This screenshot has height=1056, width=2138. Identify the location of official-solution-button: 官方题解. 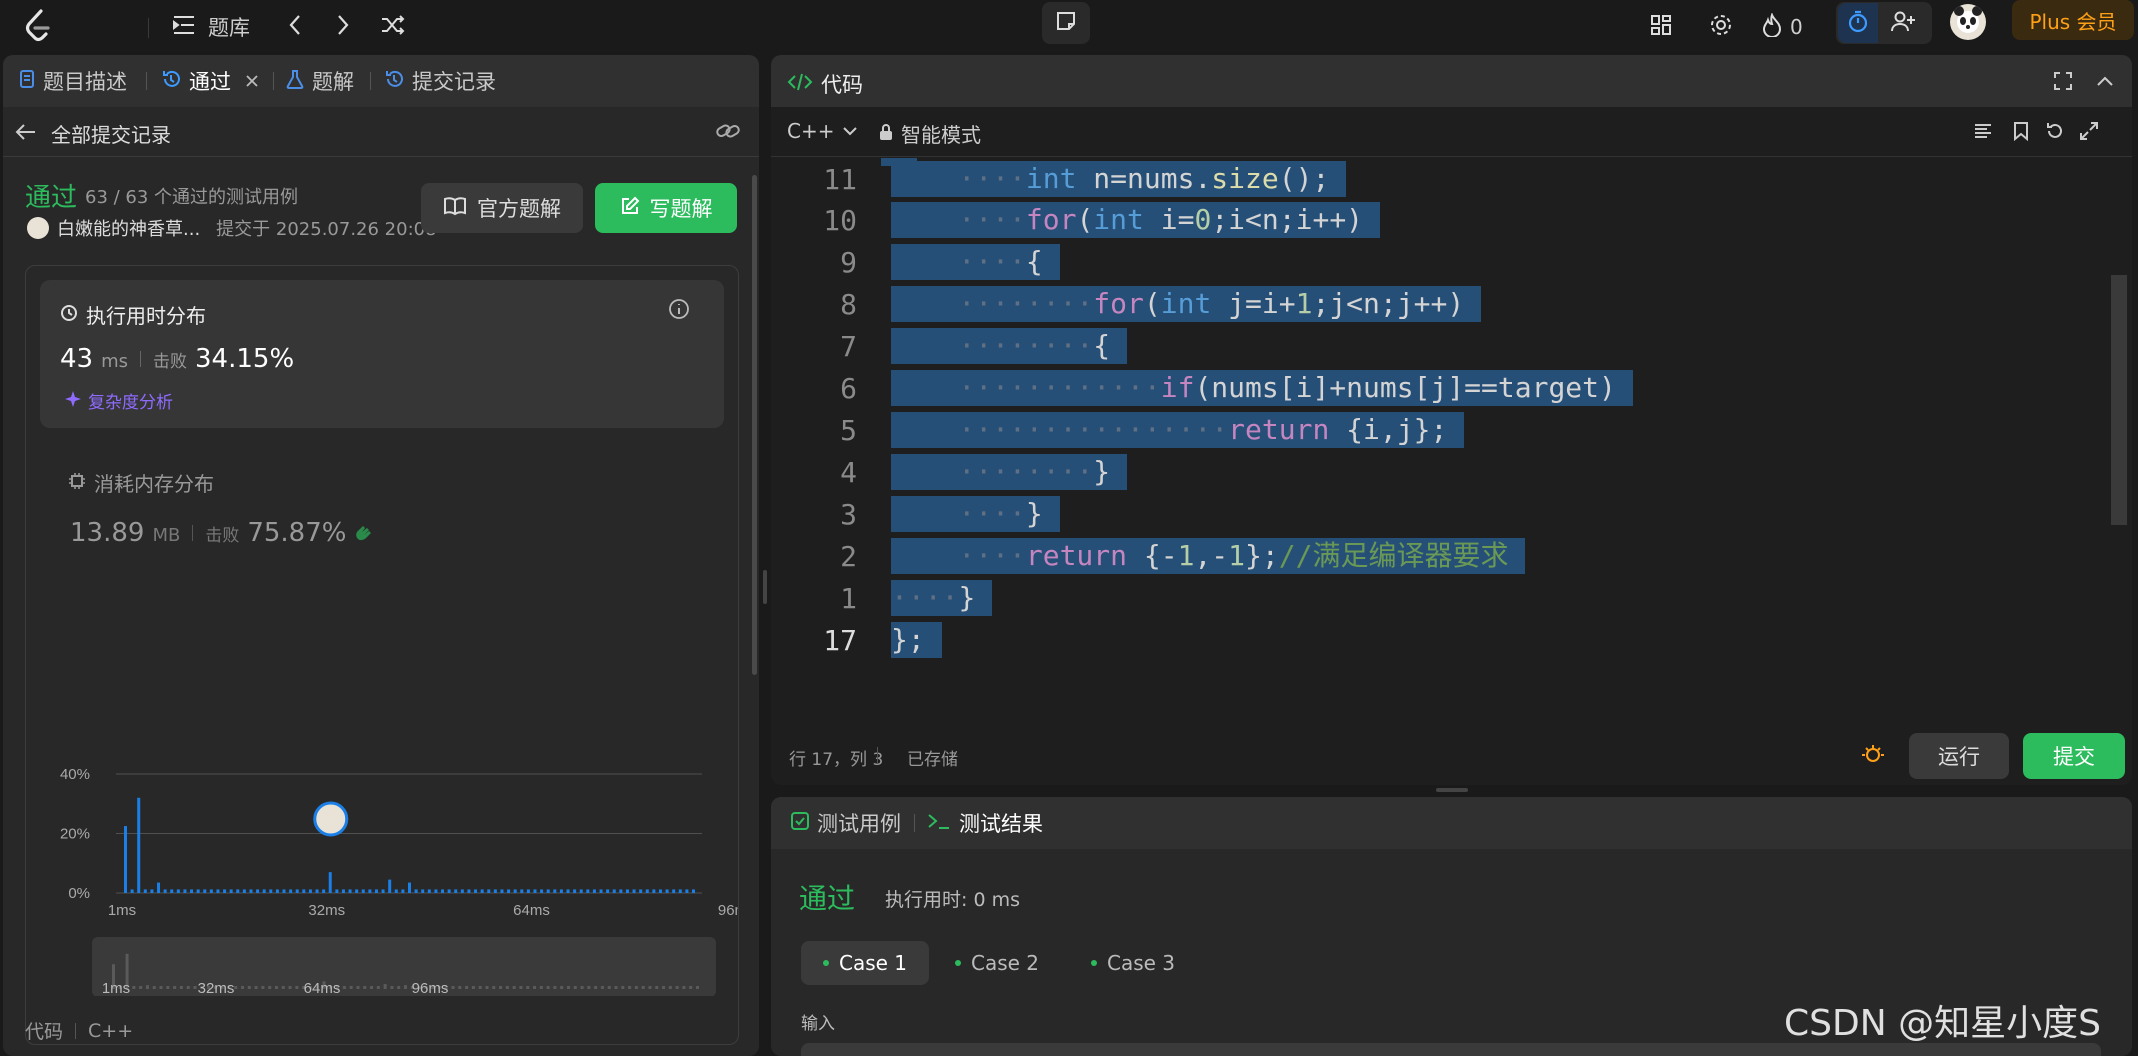
(502, 208).